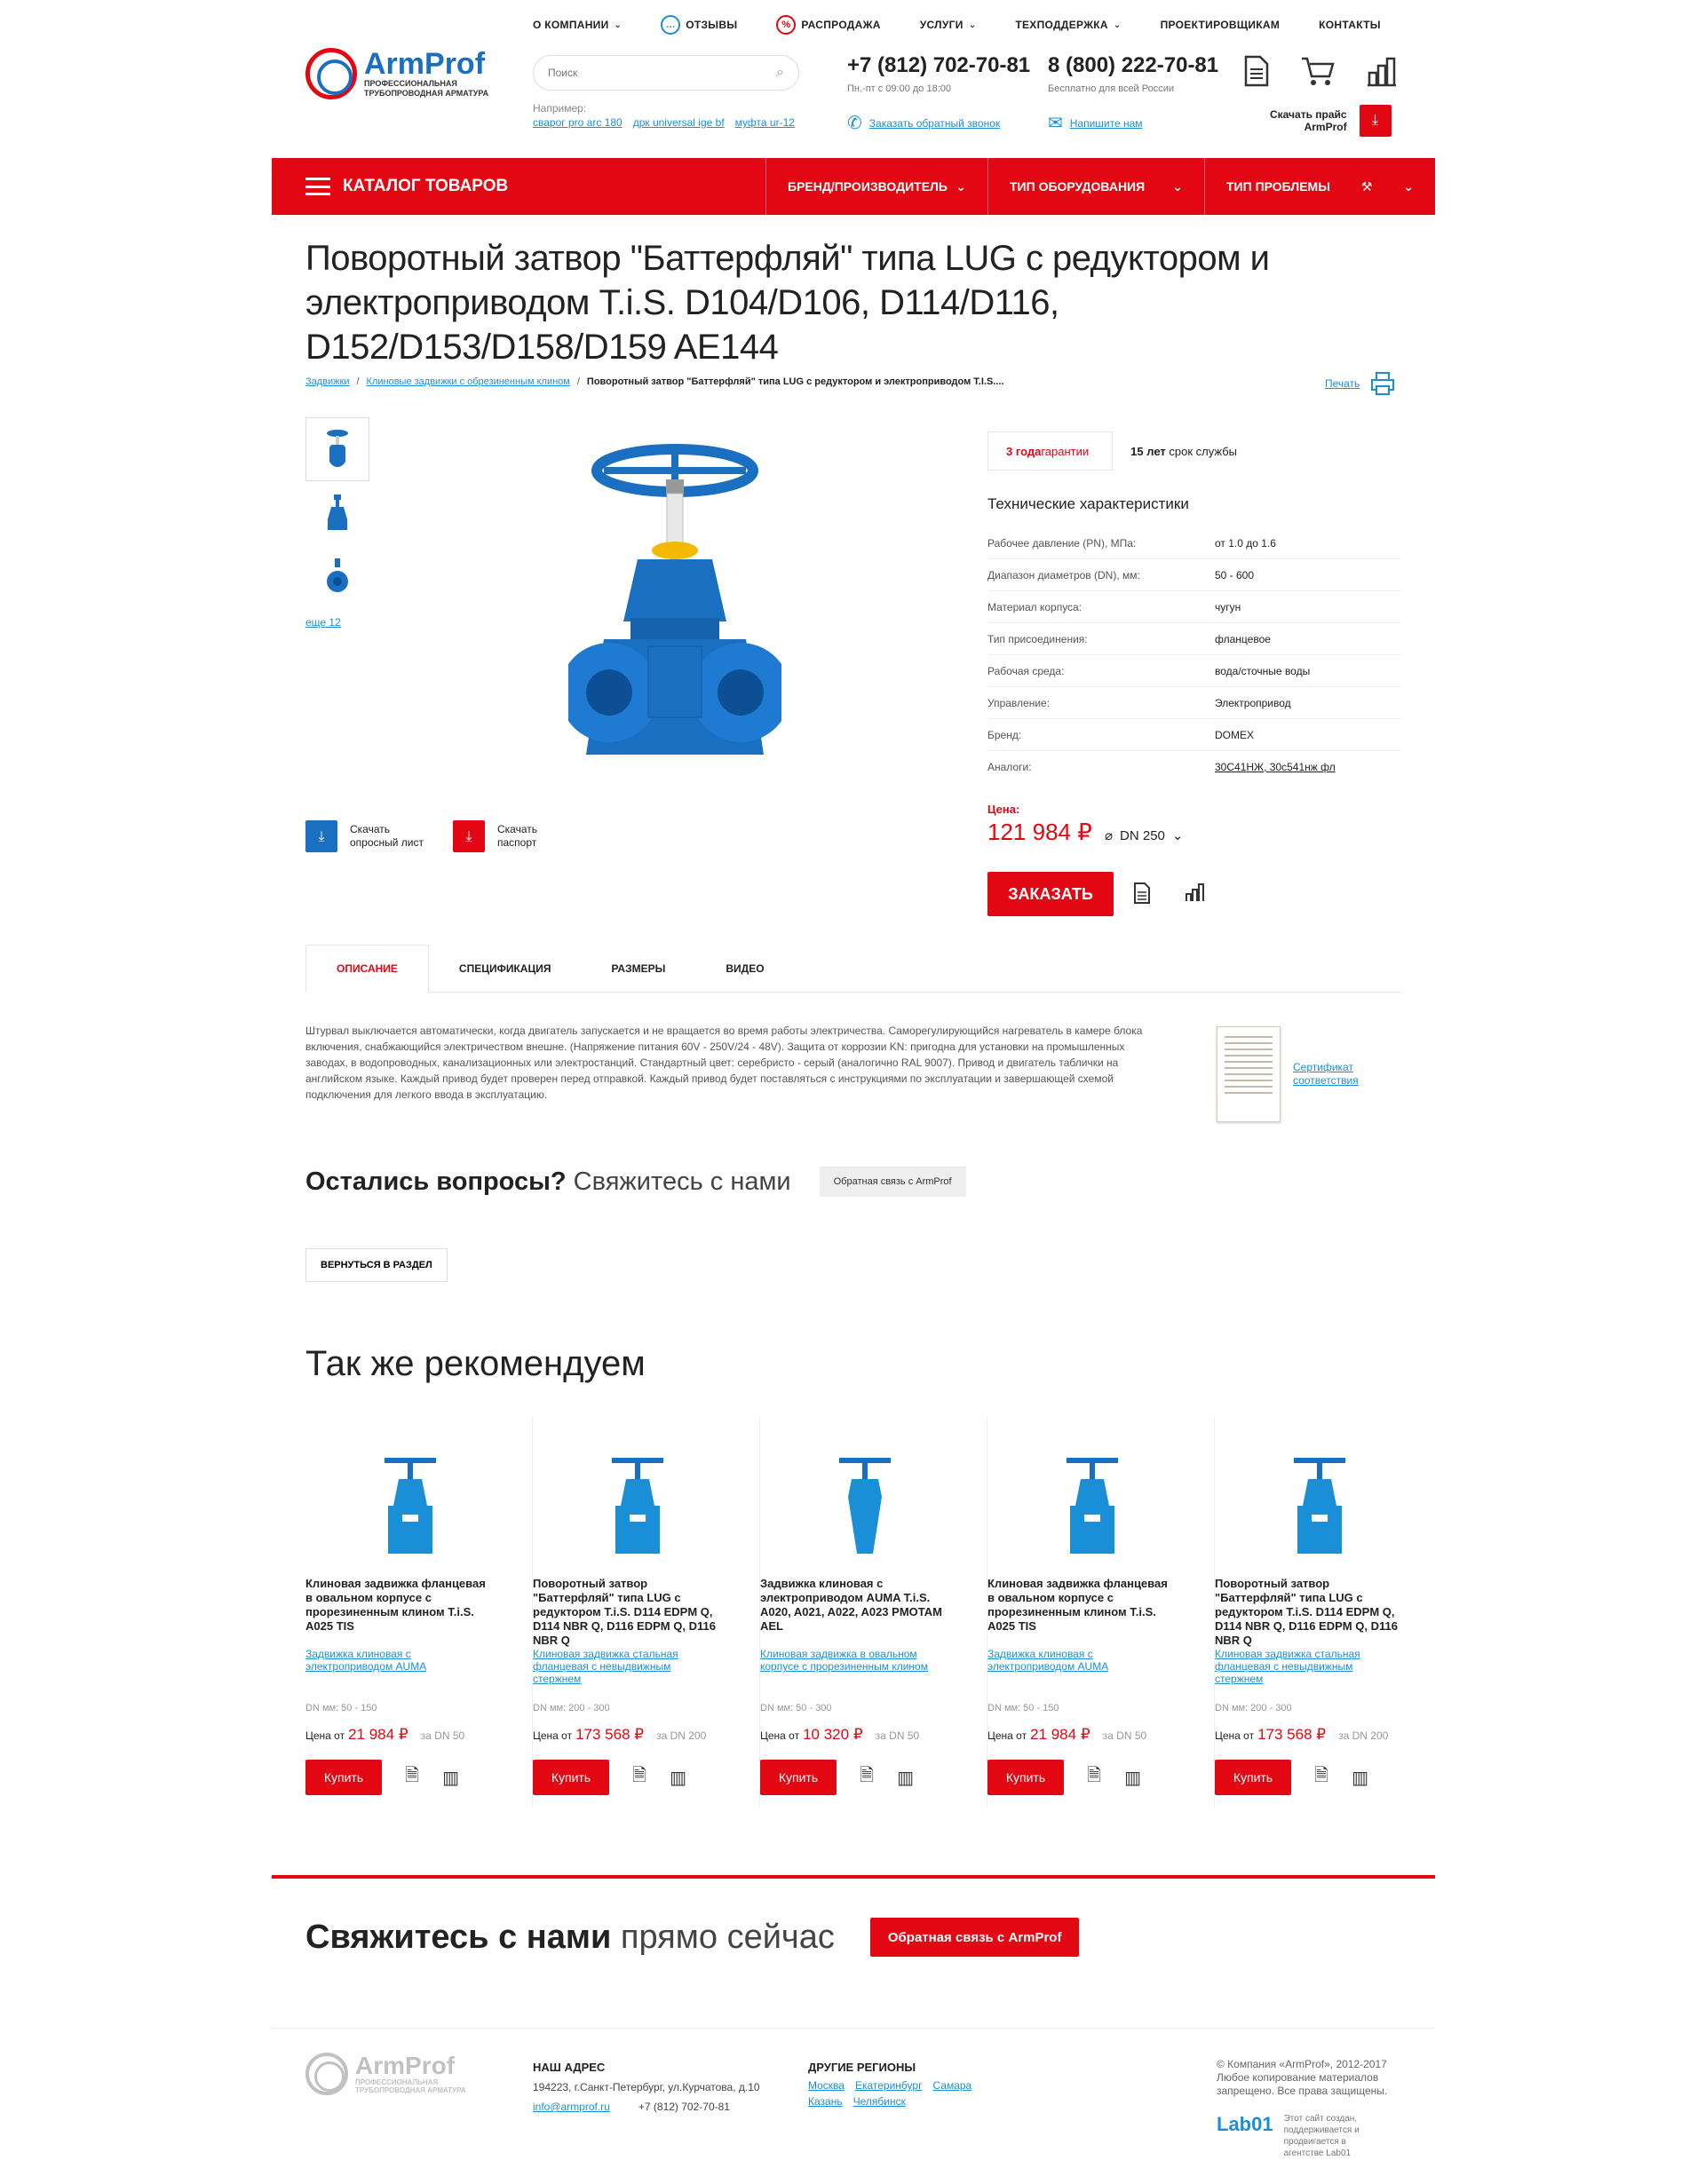 This screenshot has height=2184, width=1705. I want to click on phone-number-1: +7 (812) 702-70-81, so click(939, 65).